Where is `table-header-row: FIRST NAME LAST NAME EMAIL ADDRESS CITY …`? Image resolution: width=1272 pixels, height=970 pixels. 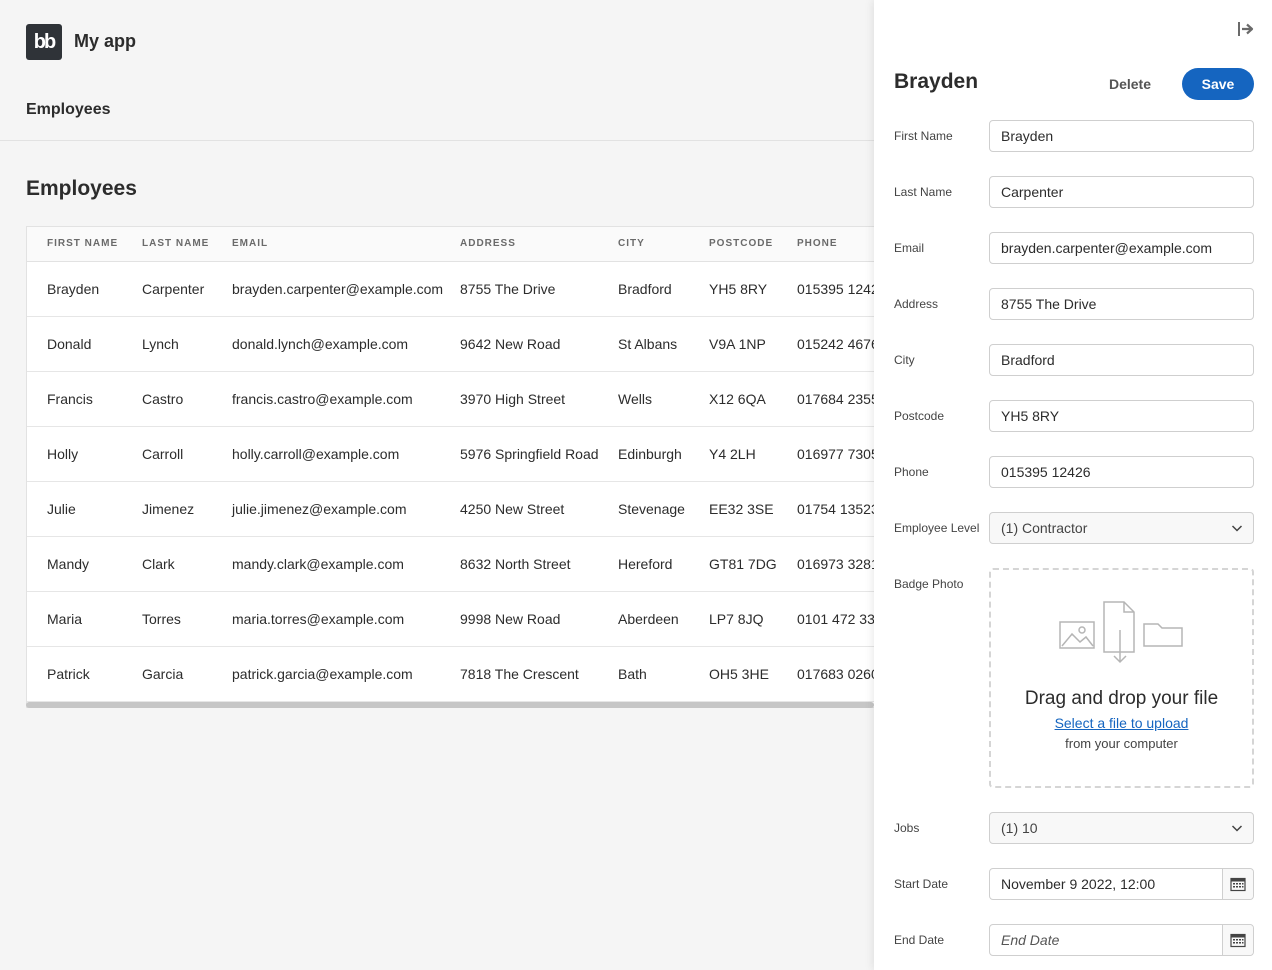 table-header-row: FIRST NAME LAST NAME EMAIL ADDRESS CITY … is located at coordinates (450, 244).